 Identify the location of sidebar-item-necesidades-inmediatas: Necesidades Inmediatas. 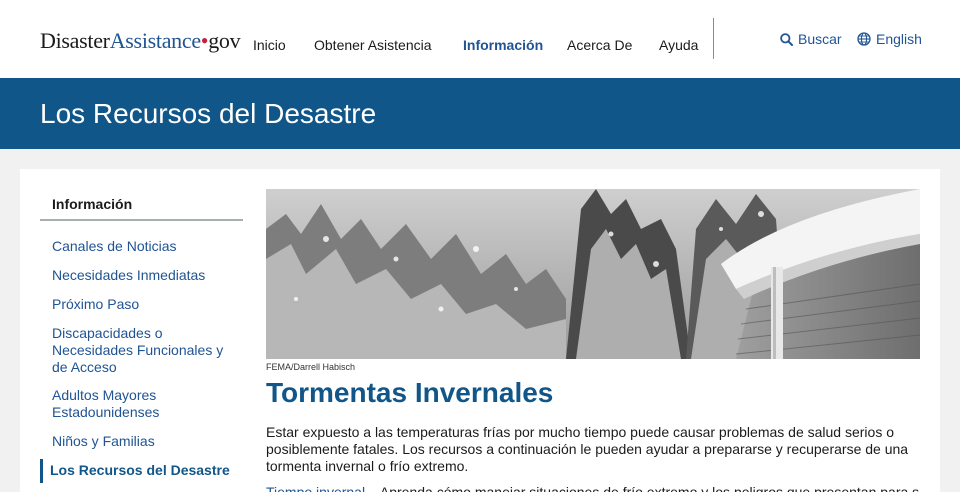
(144, 275).